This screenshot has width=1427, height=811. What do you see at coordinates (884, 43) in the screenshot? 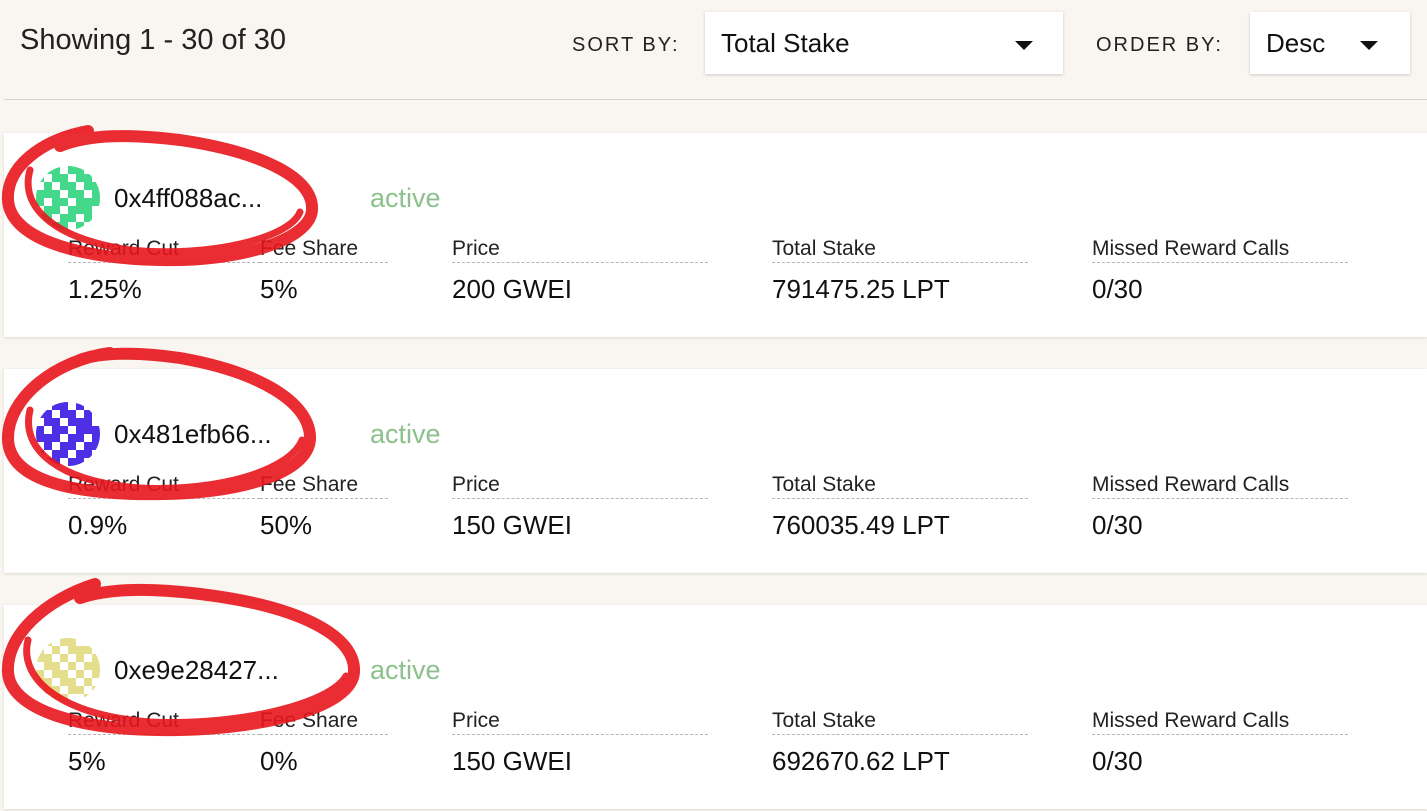
I see `sort-by-select: Total Stake` at bounding box center [884, 43].